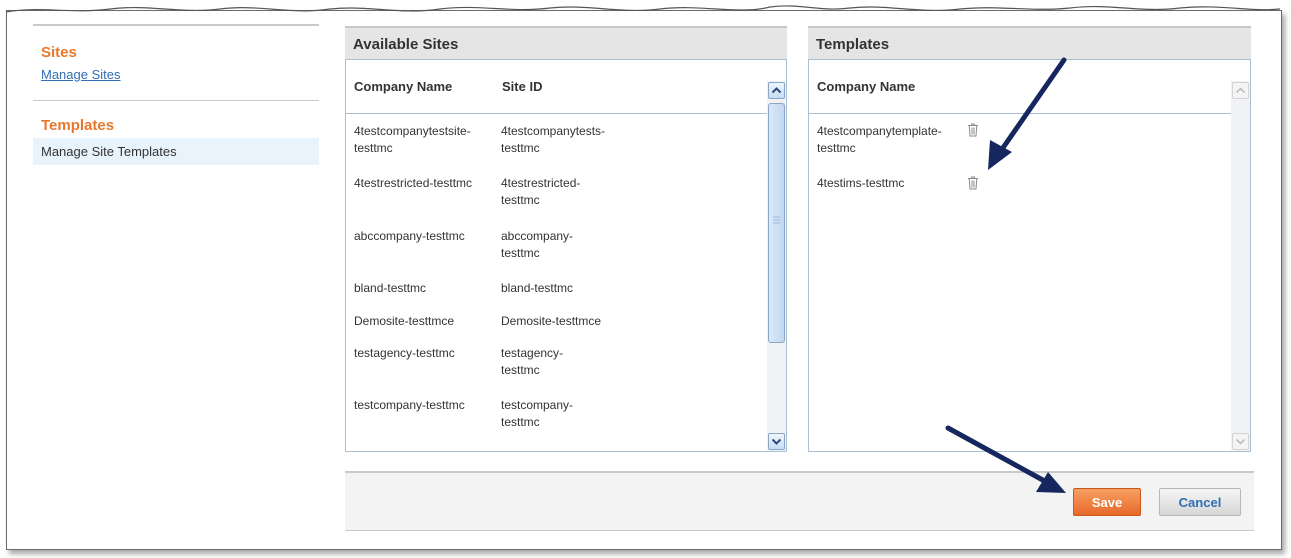 Image resolution: width=1291 pixels, height=558 pixels. What do you see at coordinates (1107, 502) in the screenshot?
I see `save-button: Save` at bounding box center [1107, 502].